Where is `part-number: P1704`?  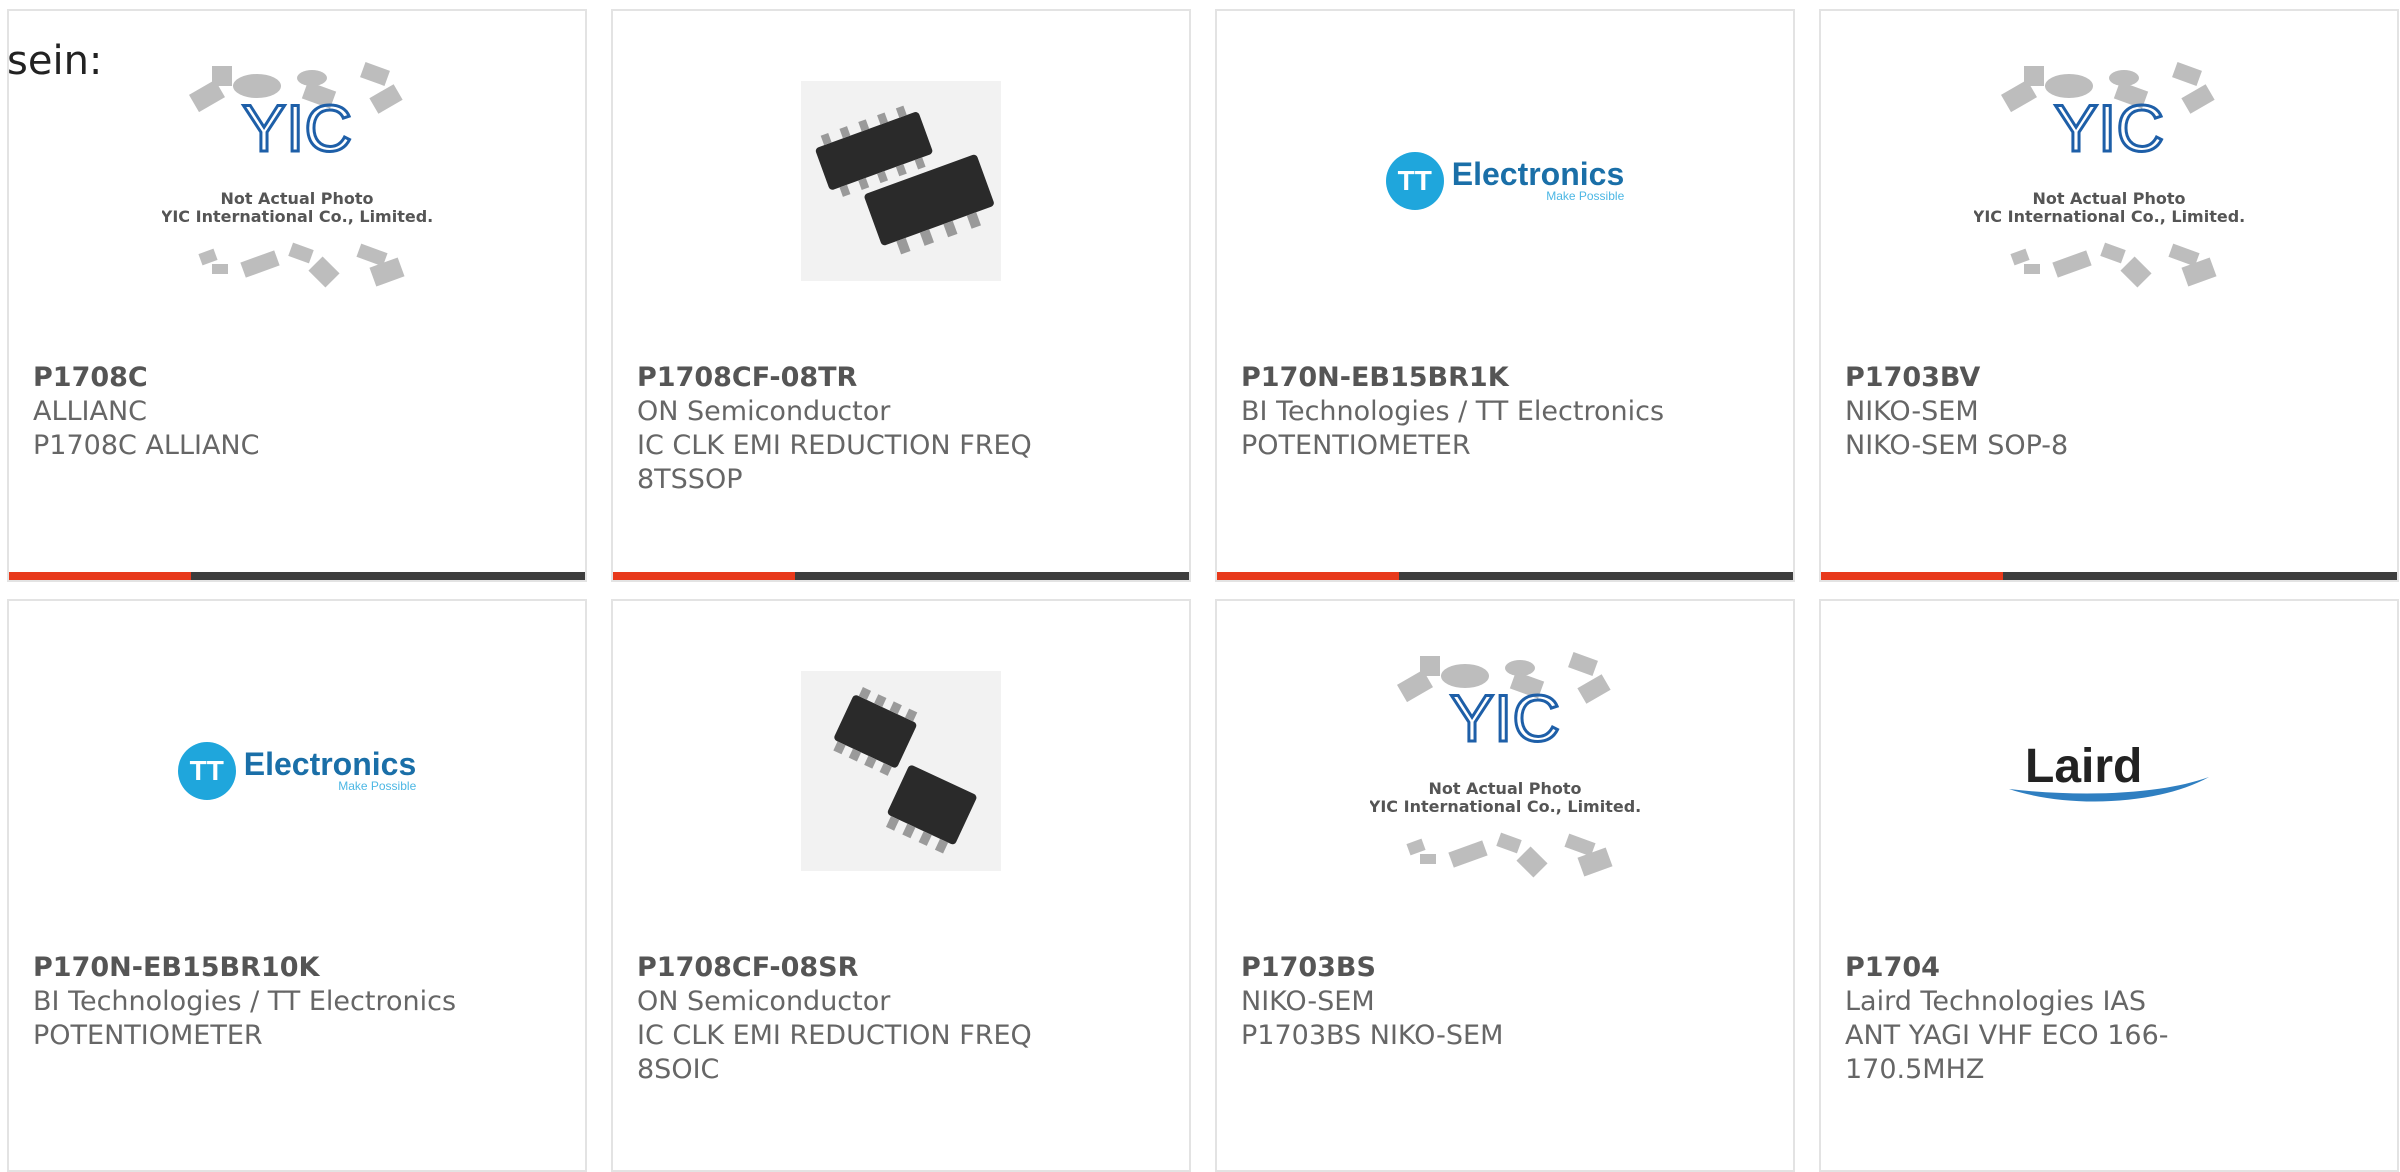
part-number: P1704 is located at coordinates (2101, 968).